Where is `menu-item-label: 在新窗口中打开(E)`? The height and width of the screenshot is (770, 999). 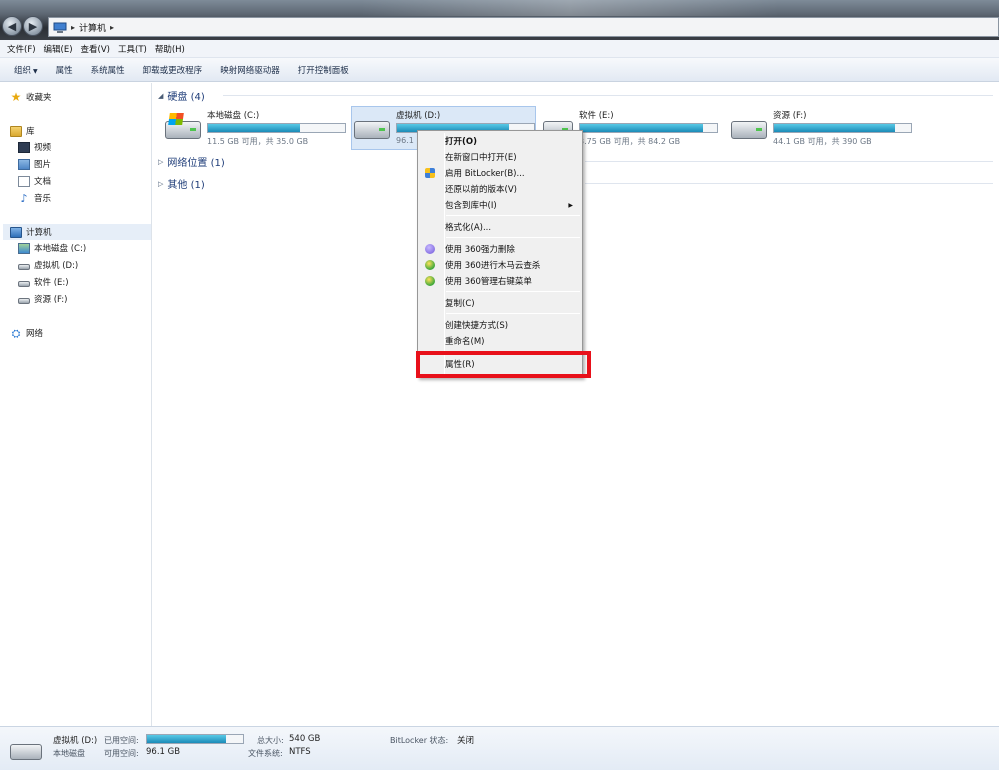 menu-item-label: 在新窗口中打开(E) is located at coordinates (481, 158).